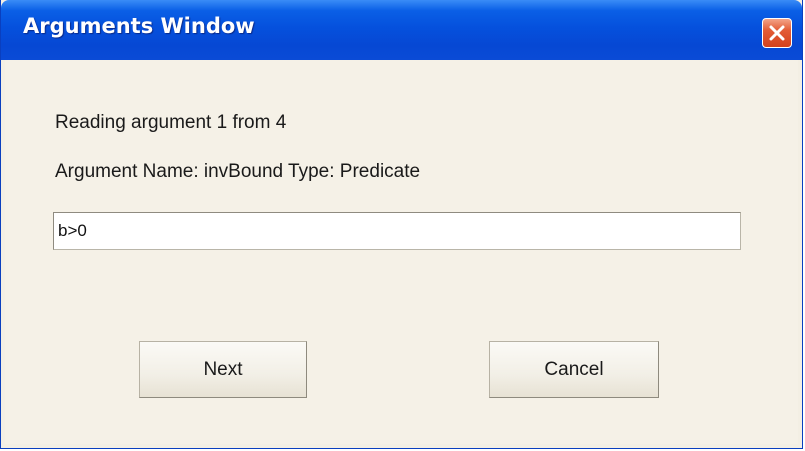 This screenshot has width=805, height=451. I want to click on window-title: Arguments Window, so click(139, 26).